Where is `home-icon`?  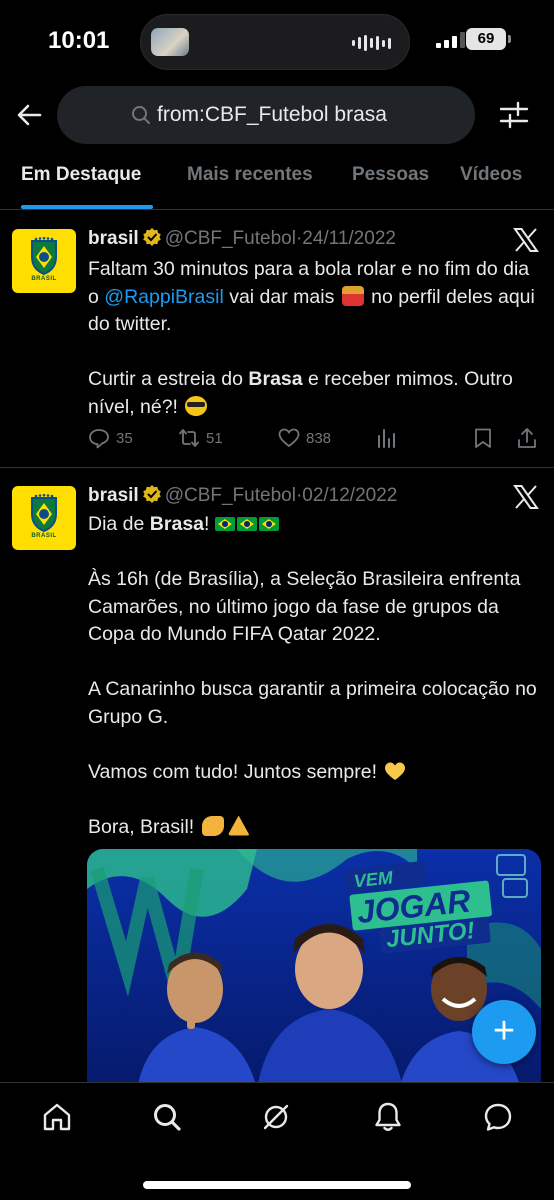 home-icon is located at coordinates (57, 1117).